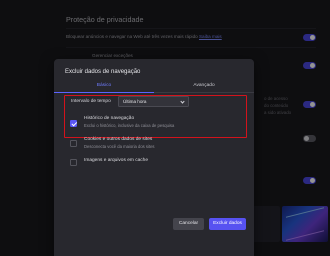 This screenshot has height=256, width=330. I want to click on time-range-label: Intervalo de tempo, so click(91, 101).